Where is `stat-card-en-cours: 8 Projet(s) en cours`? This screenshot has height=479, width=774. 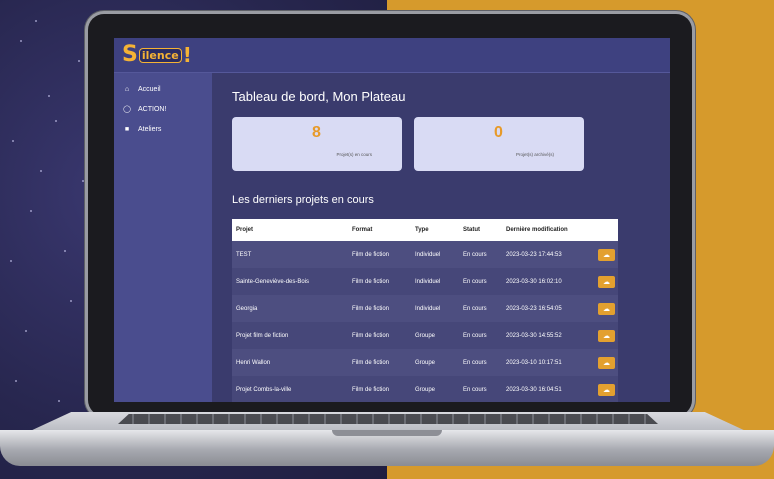 stat-card-en-cours: 8 Projet(s) en cours is located at coordinates (317, 144).